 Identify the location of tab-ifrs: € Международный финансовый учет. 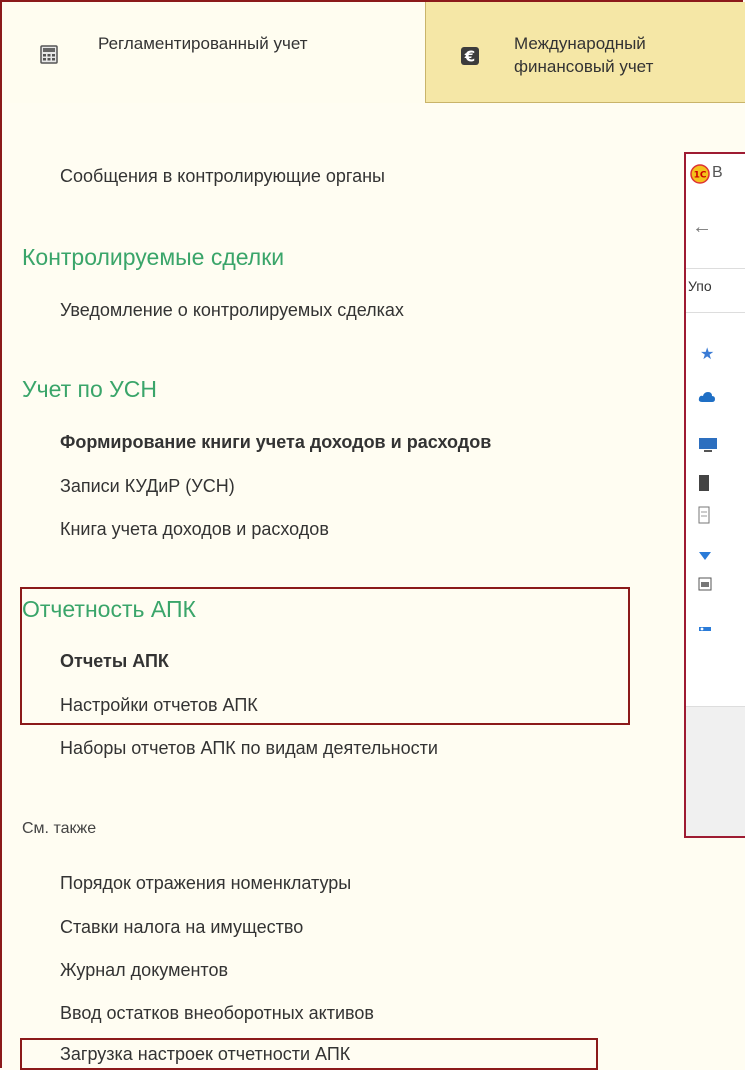
(585, 52).